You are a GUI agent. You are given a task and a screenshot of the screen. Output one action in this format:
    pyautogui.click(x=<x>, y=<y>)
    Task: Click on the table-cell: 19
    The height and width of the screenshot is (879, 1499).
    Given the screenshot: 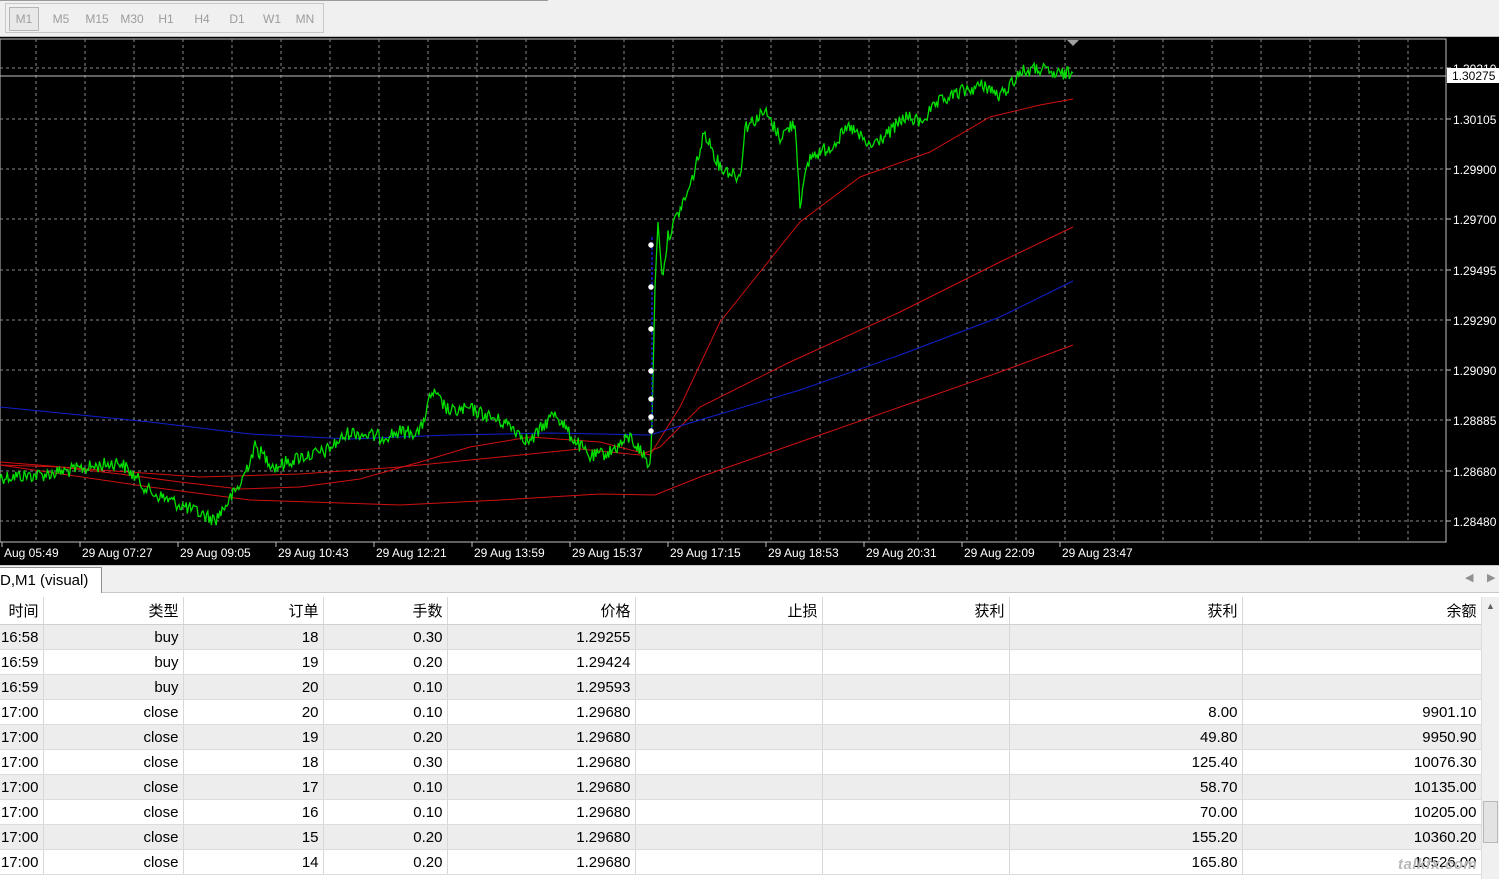 What is the action you would take?
    pyautogui.click(x=253, y=737)
    